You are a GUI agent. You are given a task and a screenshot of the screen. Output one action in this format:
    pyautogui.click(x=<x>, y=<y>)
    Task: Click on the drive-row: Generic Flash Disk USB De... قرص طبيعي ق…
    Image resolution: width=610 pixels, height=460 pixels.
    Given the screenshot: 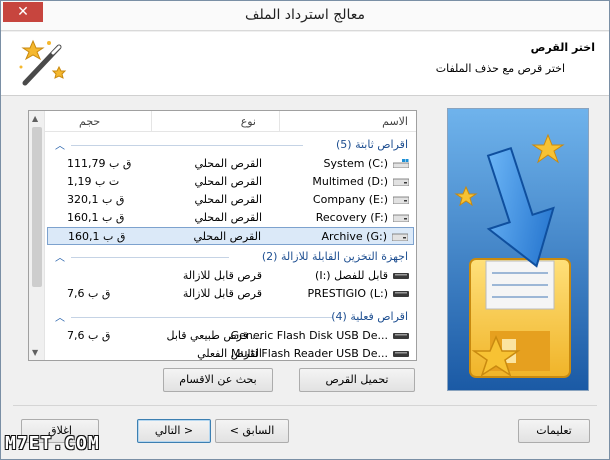 What is the action you would take?
    pyautogui.click(x=230, y=336)
    